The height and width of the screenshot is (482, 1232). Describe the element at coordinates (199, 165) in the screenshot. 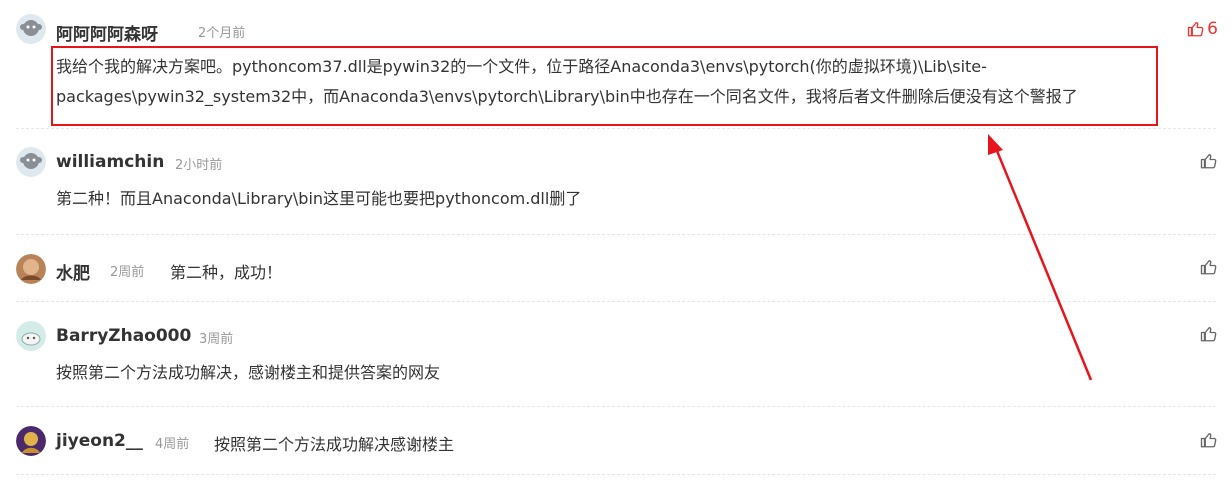

I see `comment-time: 2小时前` at that location.